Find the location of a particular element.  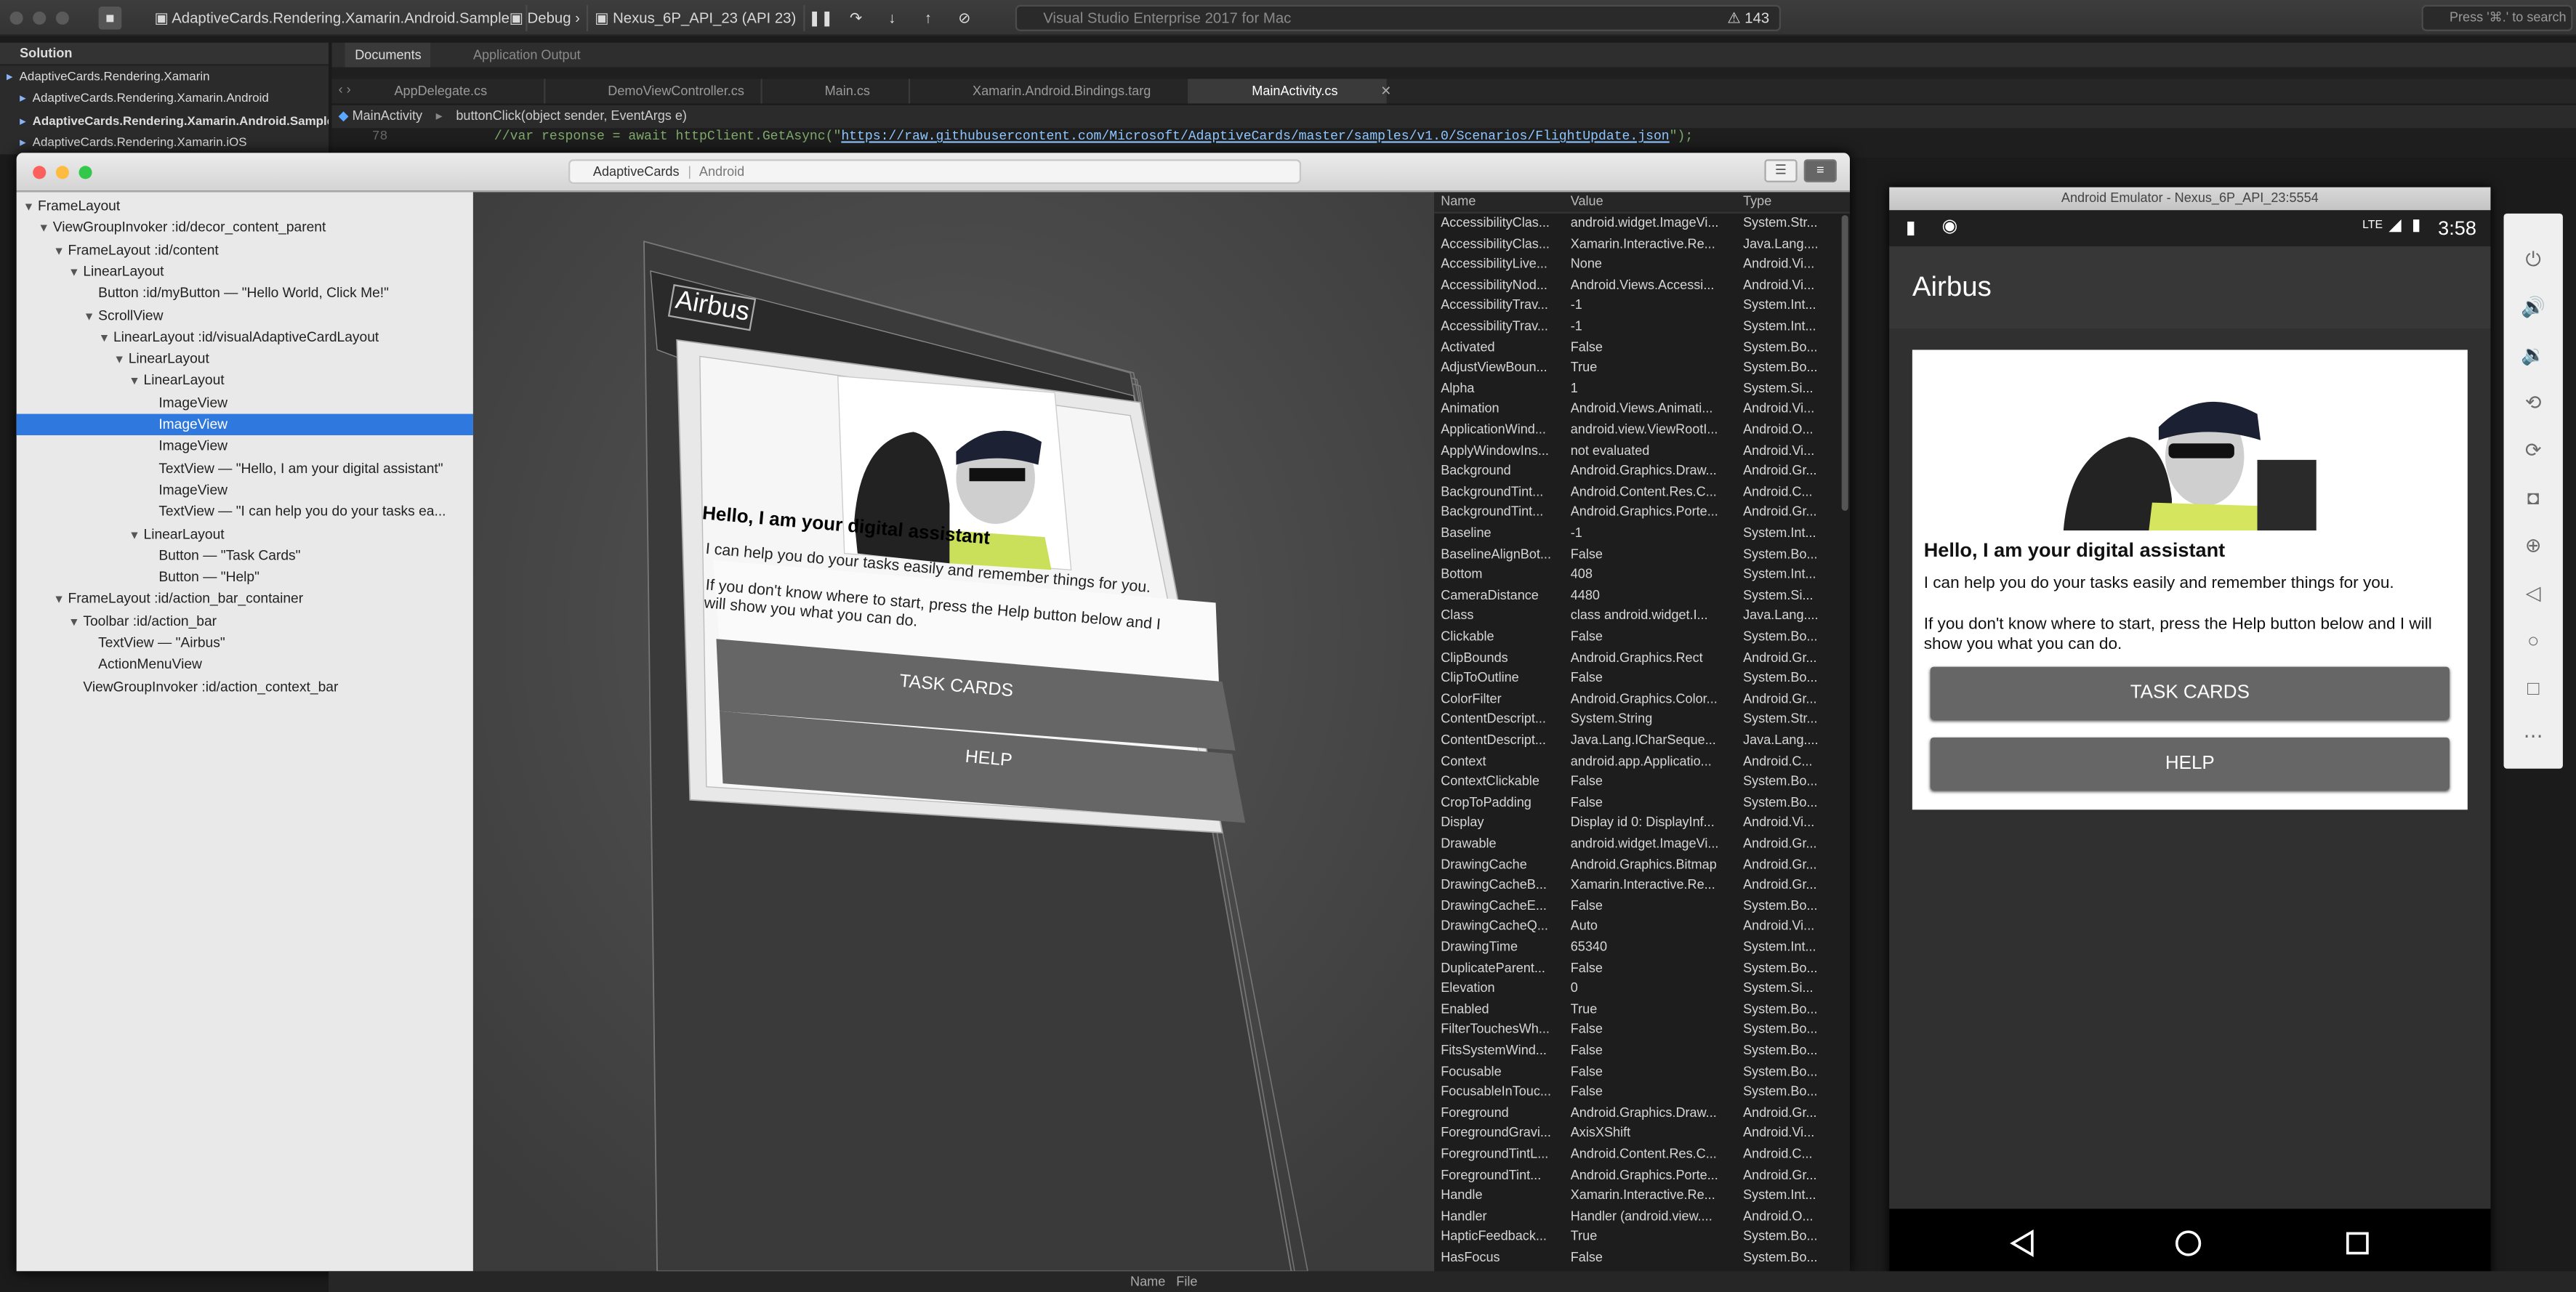

close-dot is located at coordinates (16, 18).